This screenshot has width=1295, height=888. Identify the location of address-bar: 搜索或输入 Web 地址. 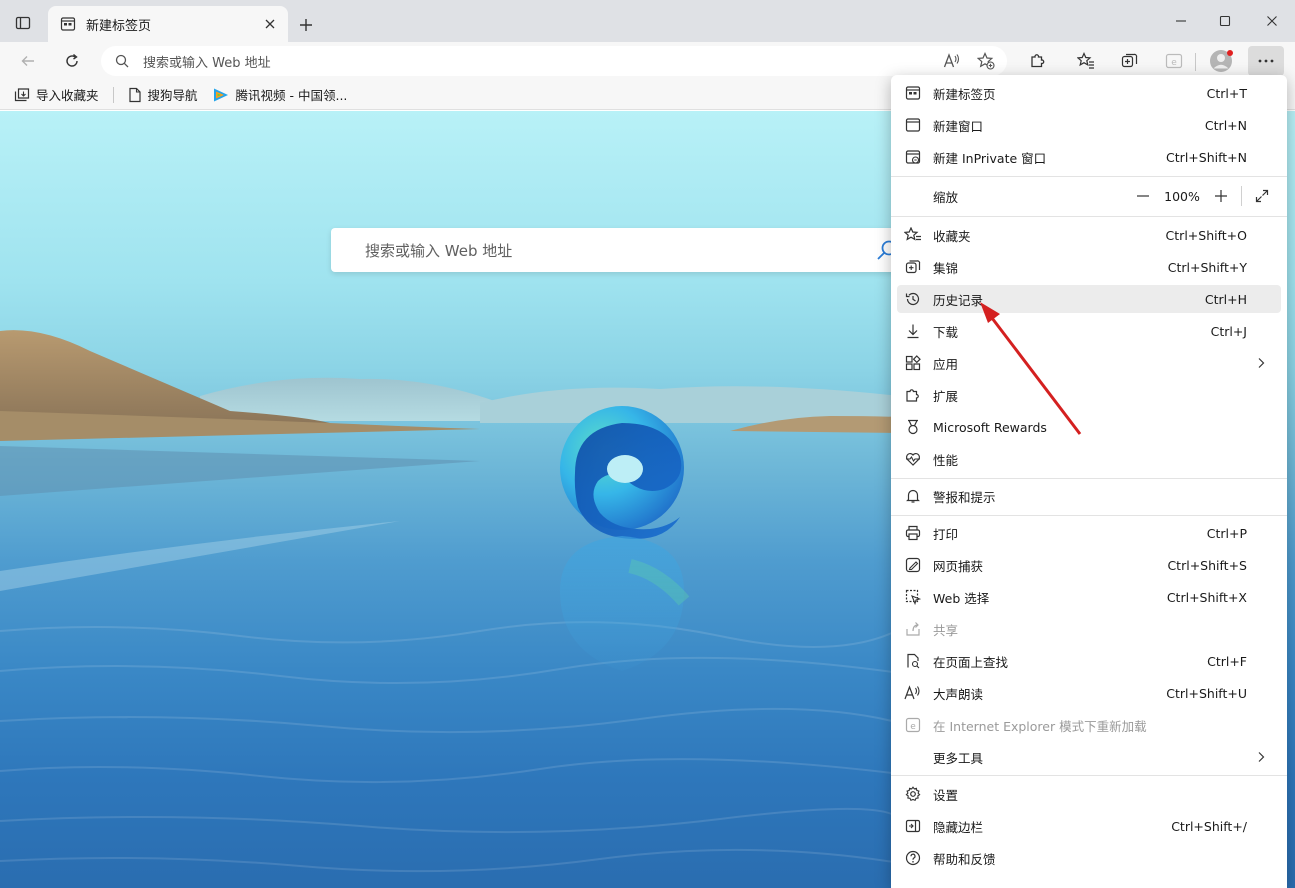
(554, 61).